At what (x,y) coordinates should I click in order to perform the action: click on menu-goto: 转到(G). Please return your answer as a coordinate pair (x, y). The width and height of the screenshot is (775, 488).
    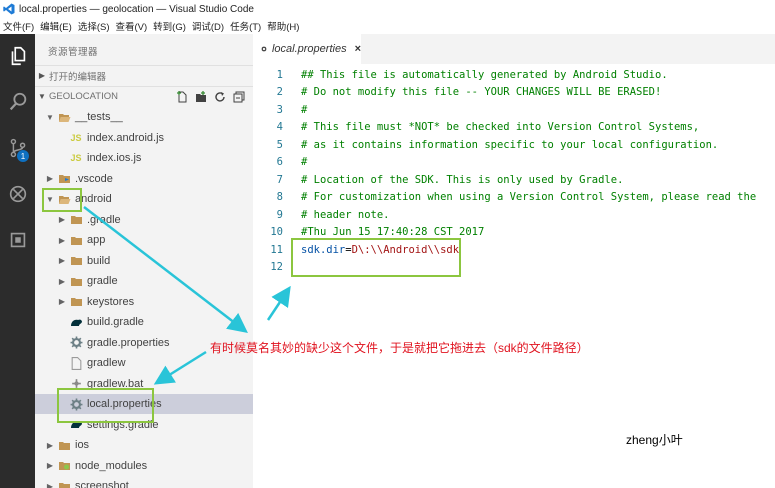
    Looking at the image, I should click on (169, 26).